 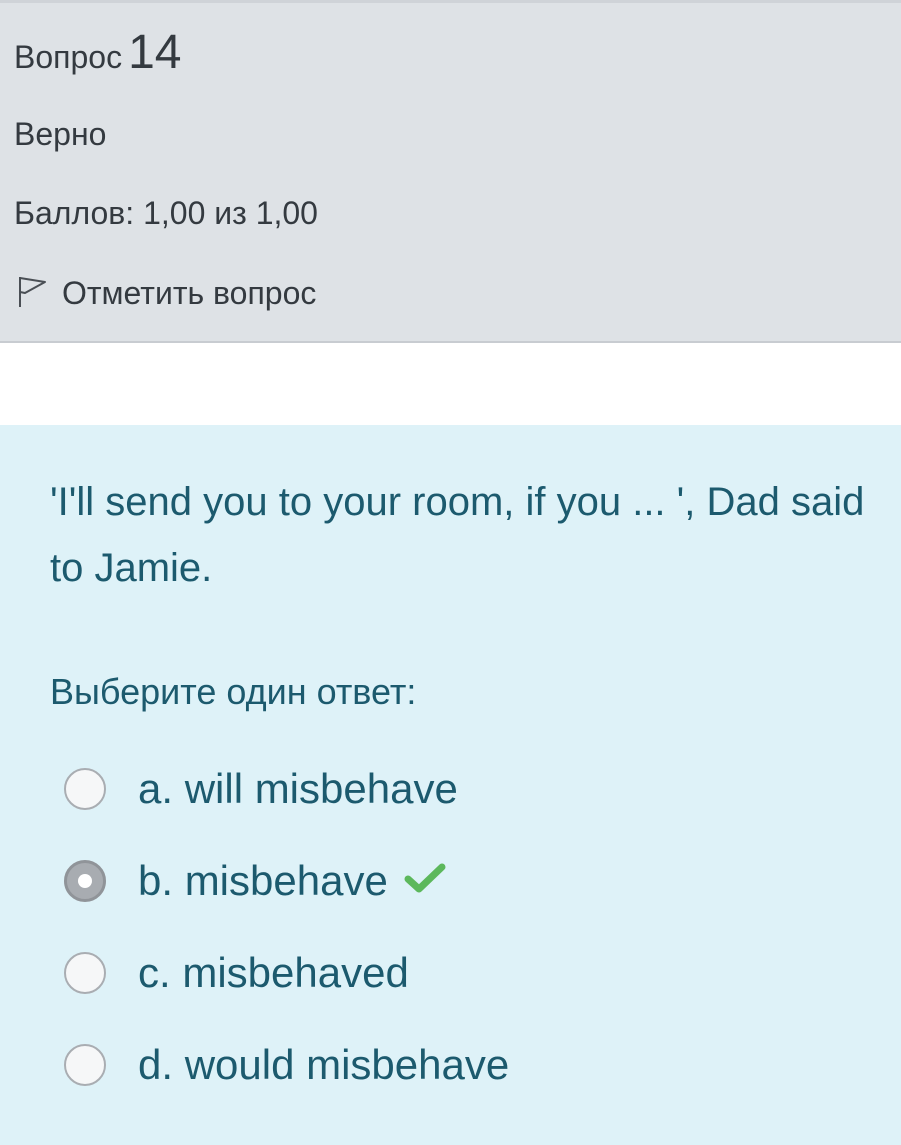 I want to click on question-state: Верно, so click(x=60, y=134).